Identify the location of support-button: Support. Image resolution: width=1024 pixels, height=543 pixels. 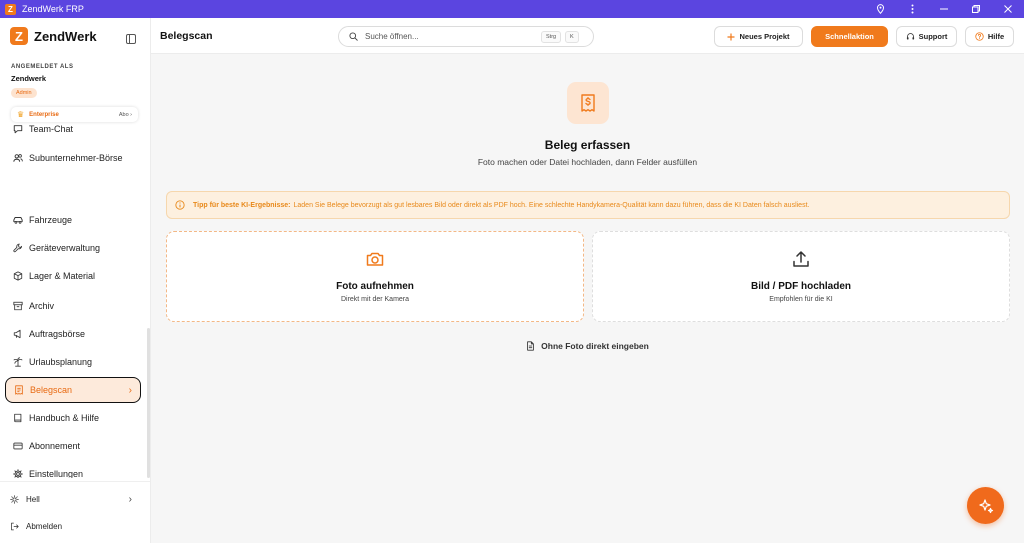
(926, 36).